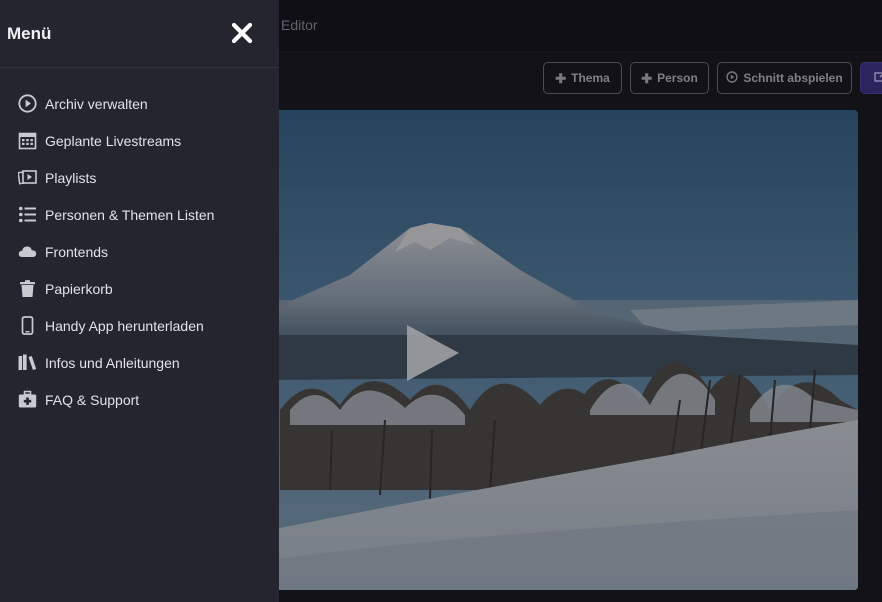  What do you see at coordinates (299, 25) in the screenshot?
I see `page-title: Editor` at bounding box center [299, 25].